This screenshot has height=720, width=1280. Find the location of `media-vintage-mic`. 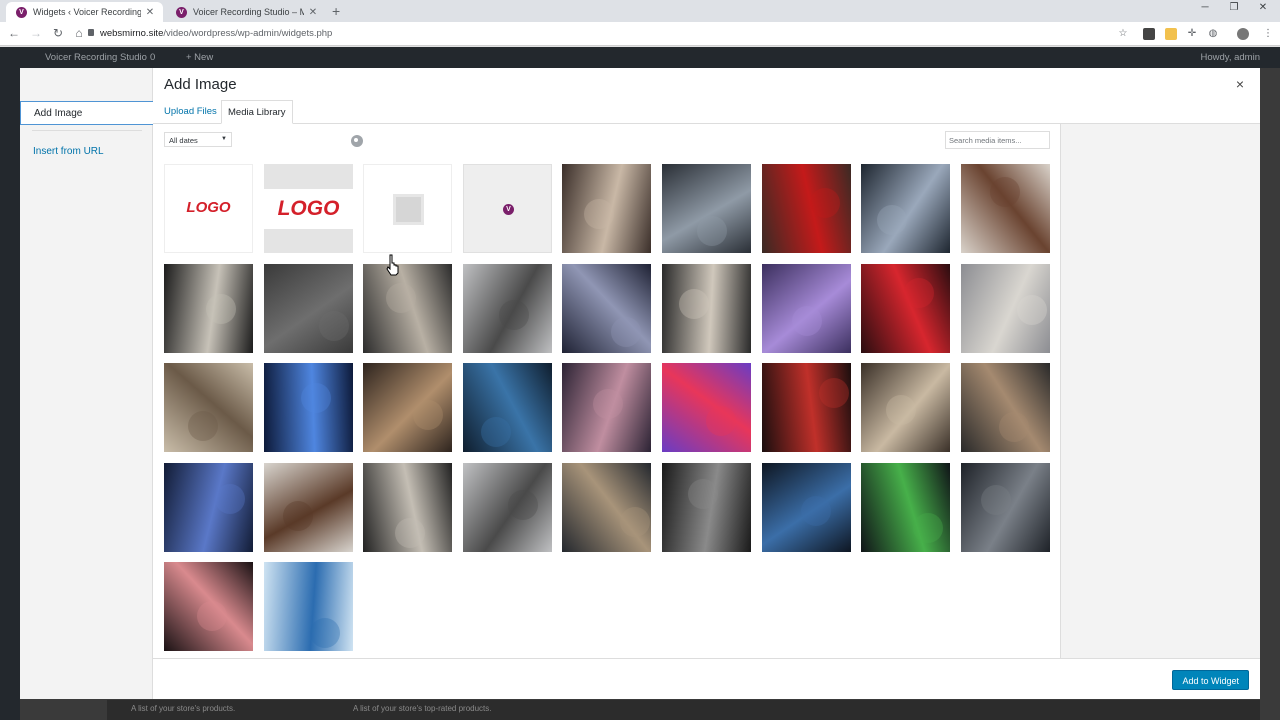

media-vintage-mic is located at coordinates (1005, 507).